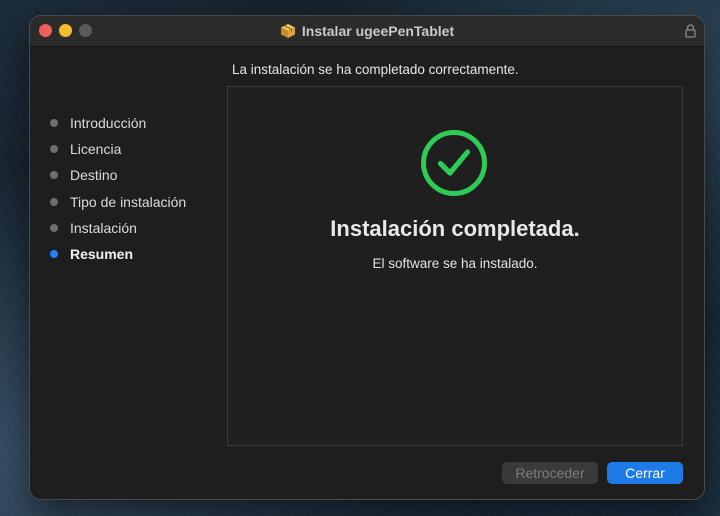  Describe the element at coordinates (96, 149) in the screenshot. I see `step-label: Licencia` at that location.